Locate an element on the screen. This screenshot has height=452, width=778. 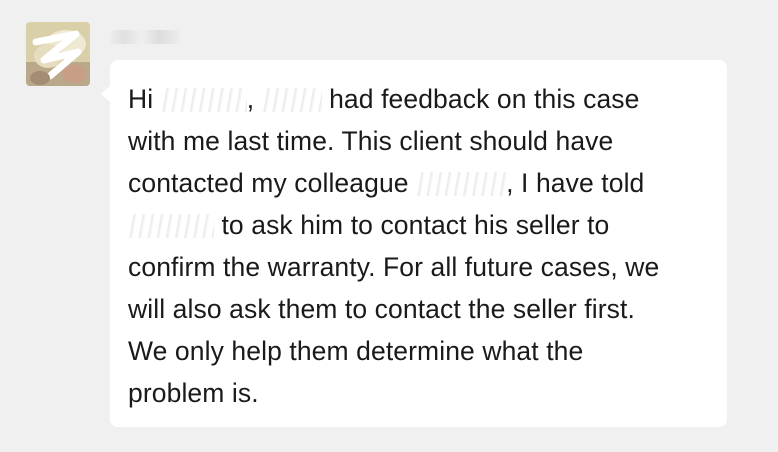
message-line: to ask him to contact his seller to is located at coordinates (423, 225).